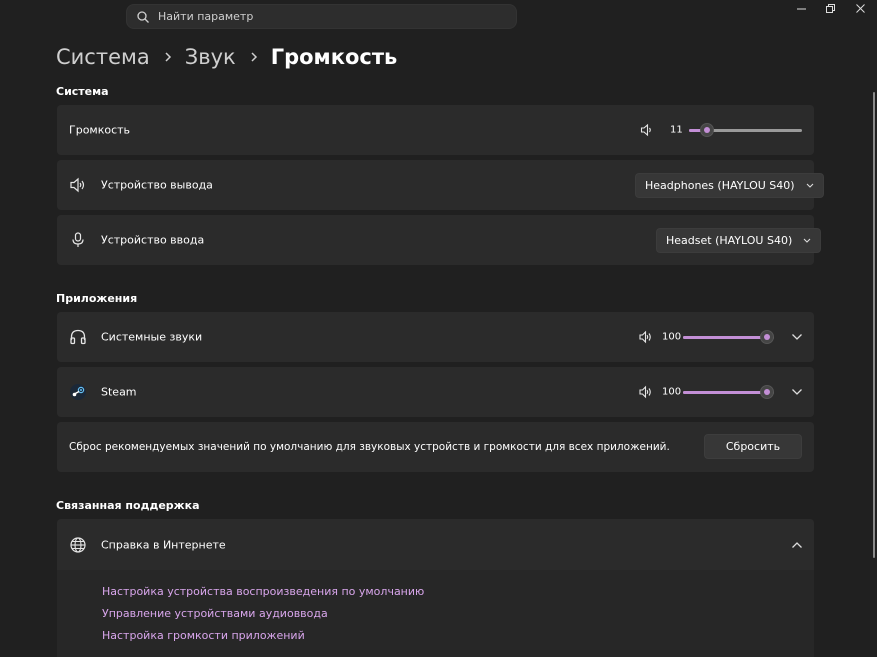  What do you see at coordinates (128, 505) in the screenshot?
I see `section-title-support: Связанная поддержка` at bounding box center [128, 505].